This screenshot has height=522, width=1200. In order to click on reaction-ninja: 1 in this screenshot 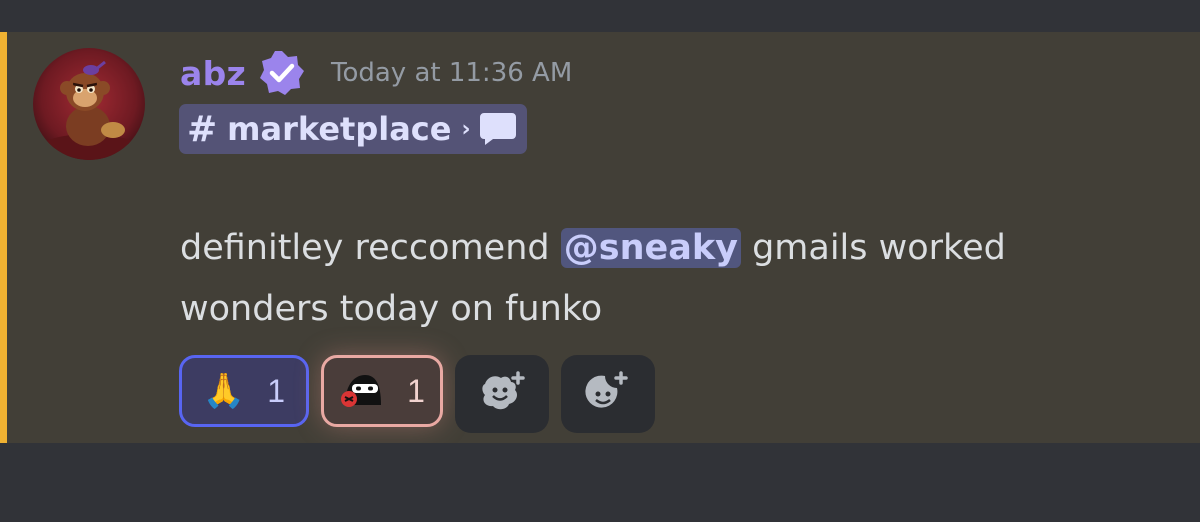, I will do `click(382, 391)`.